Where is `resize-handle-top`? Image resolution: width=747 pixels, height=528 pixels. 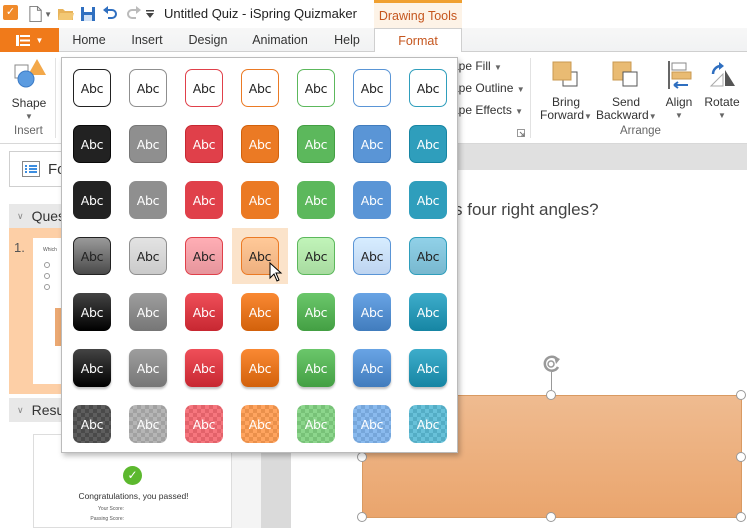 resize-handle-top is located at coordinates (551, 395).